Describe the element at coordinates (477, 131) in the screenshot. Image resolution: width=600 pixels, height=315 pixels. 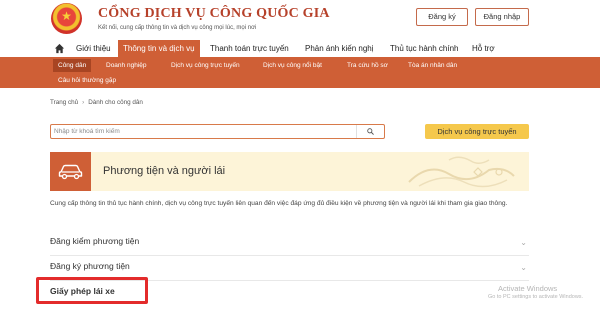
I see `online-service-button: Dịch vụ công trực tuyến` at that location.